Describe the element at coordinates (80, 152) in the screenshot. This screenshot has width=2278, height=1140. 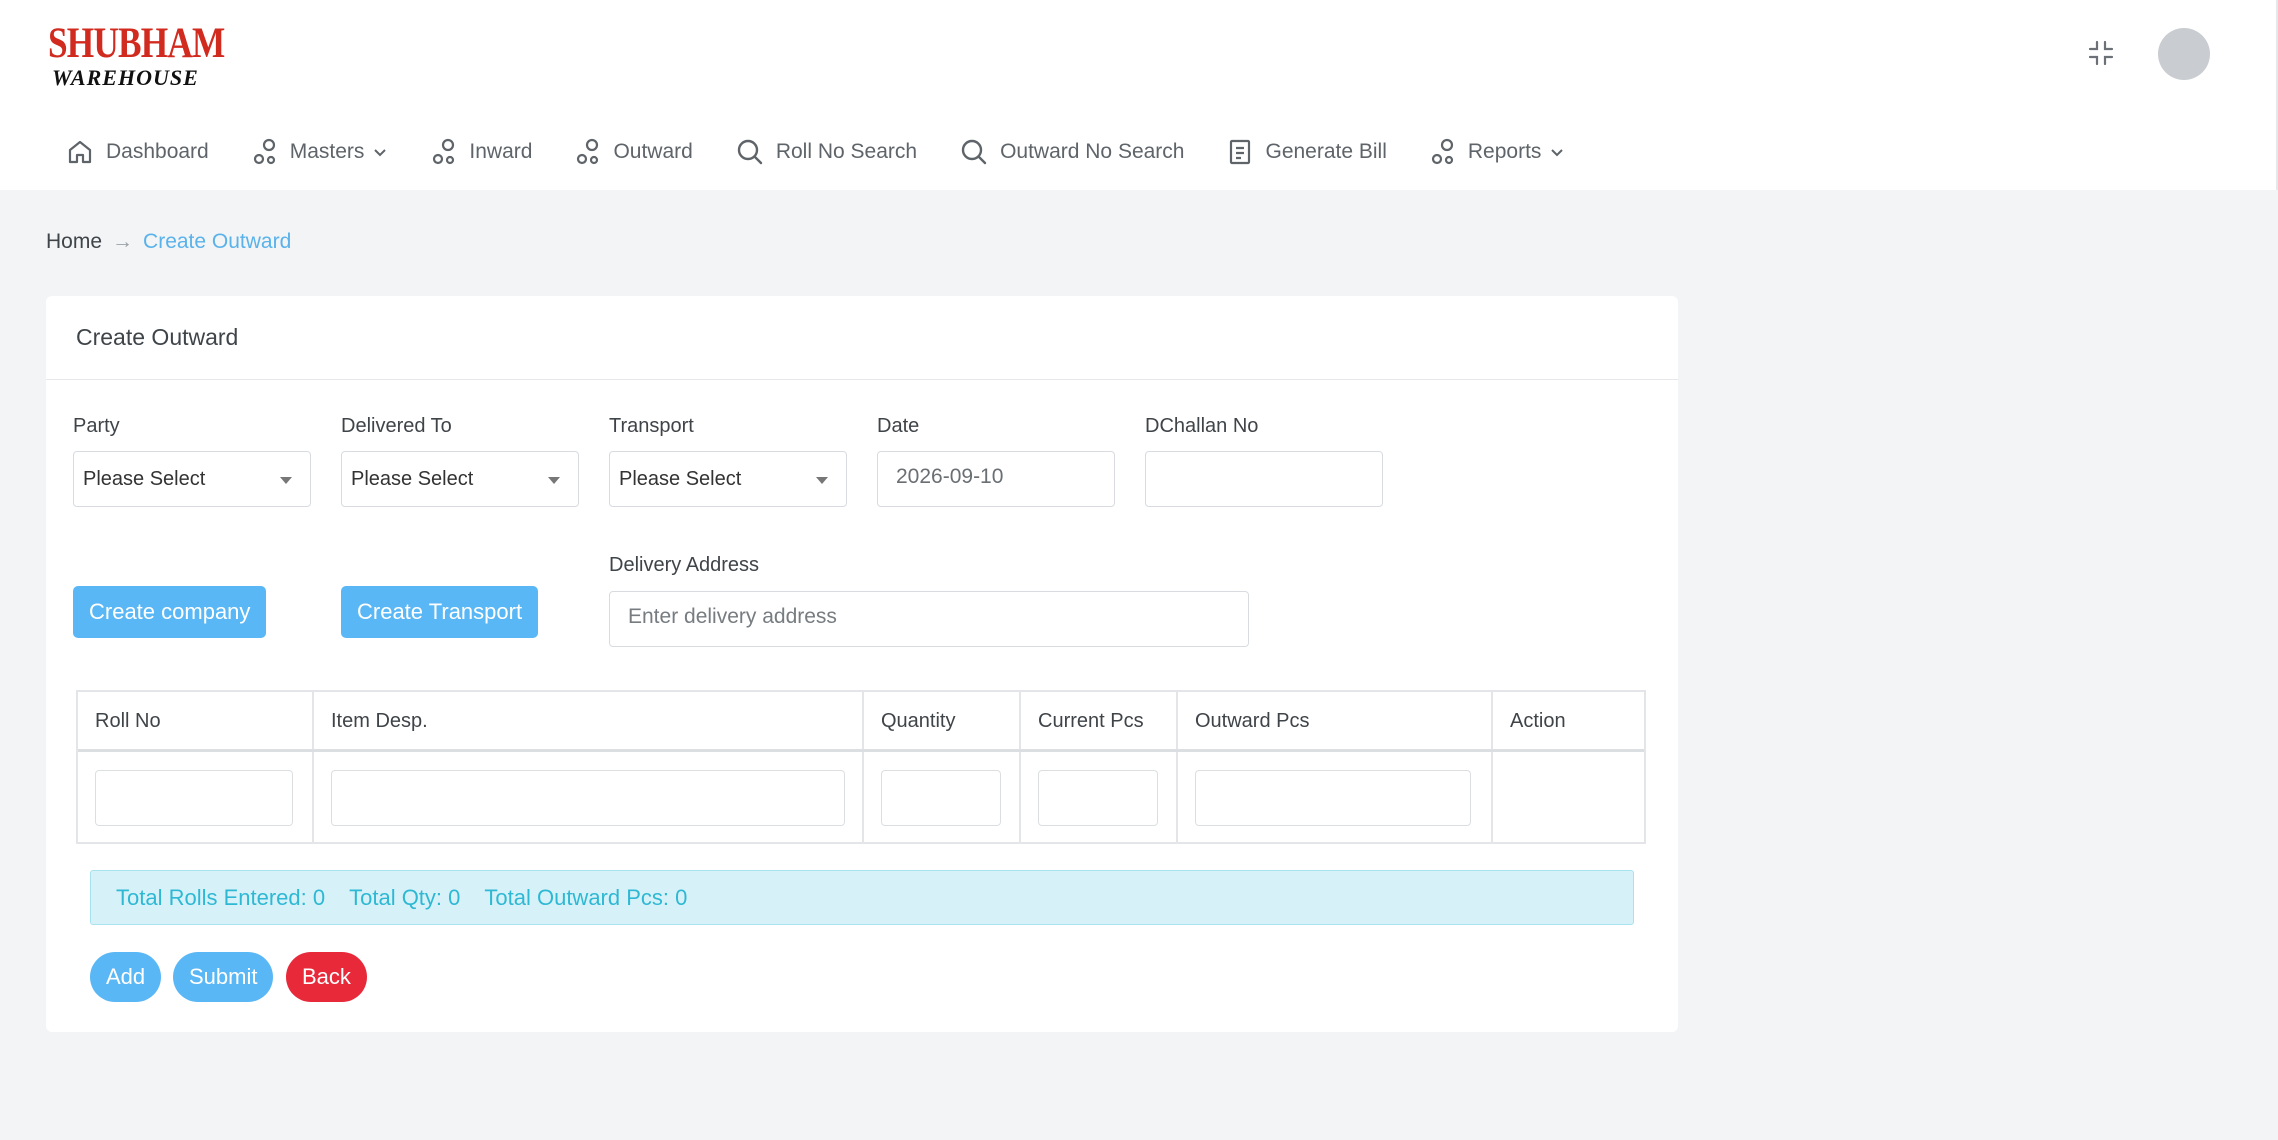
I see `home-icon` at that location.